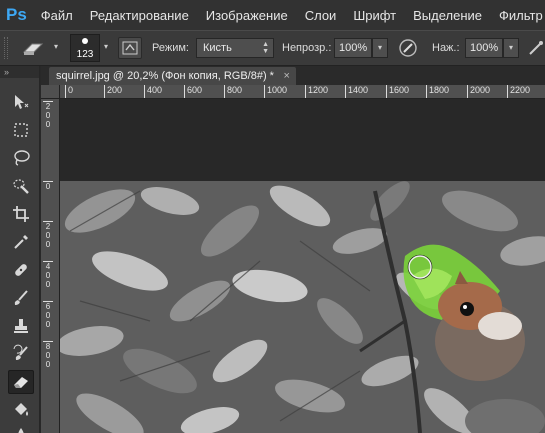 This screenshot has width=545, height=433. Describe the element at coordinates (6, 48) in the screenshot. I see `options-grip` at that location.